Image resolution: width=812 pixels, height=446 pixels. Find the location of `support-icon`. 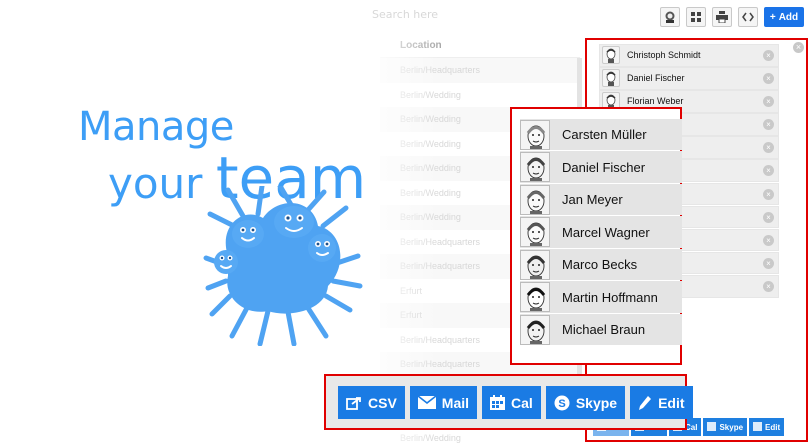

support-icon is located at coordinates (670, 17).